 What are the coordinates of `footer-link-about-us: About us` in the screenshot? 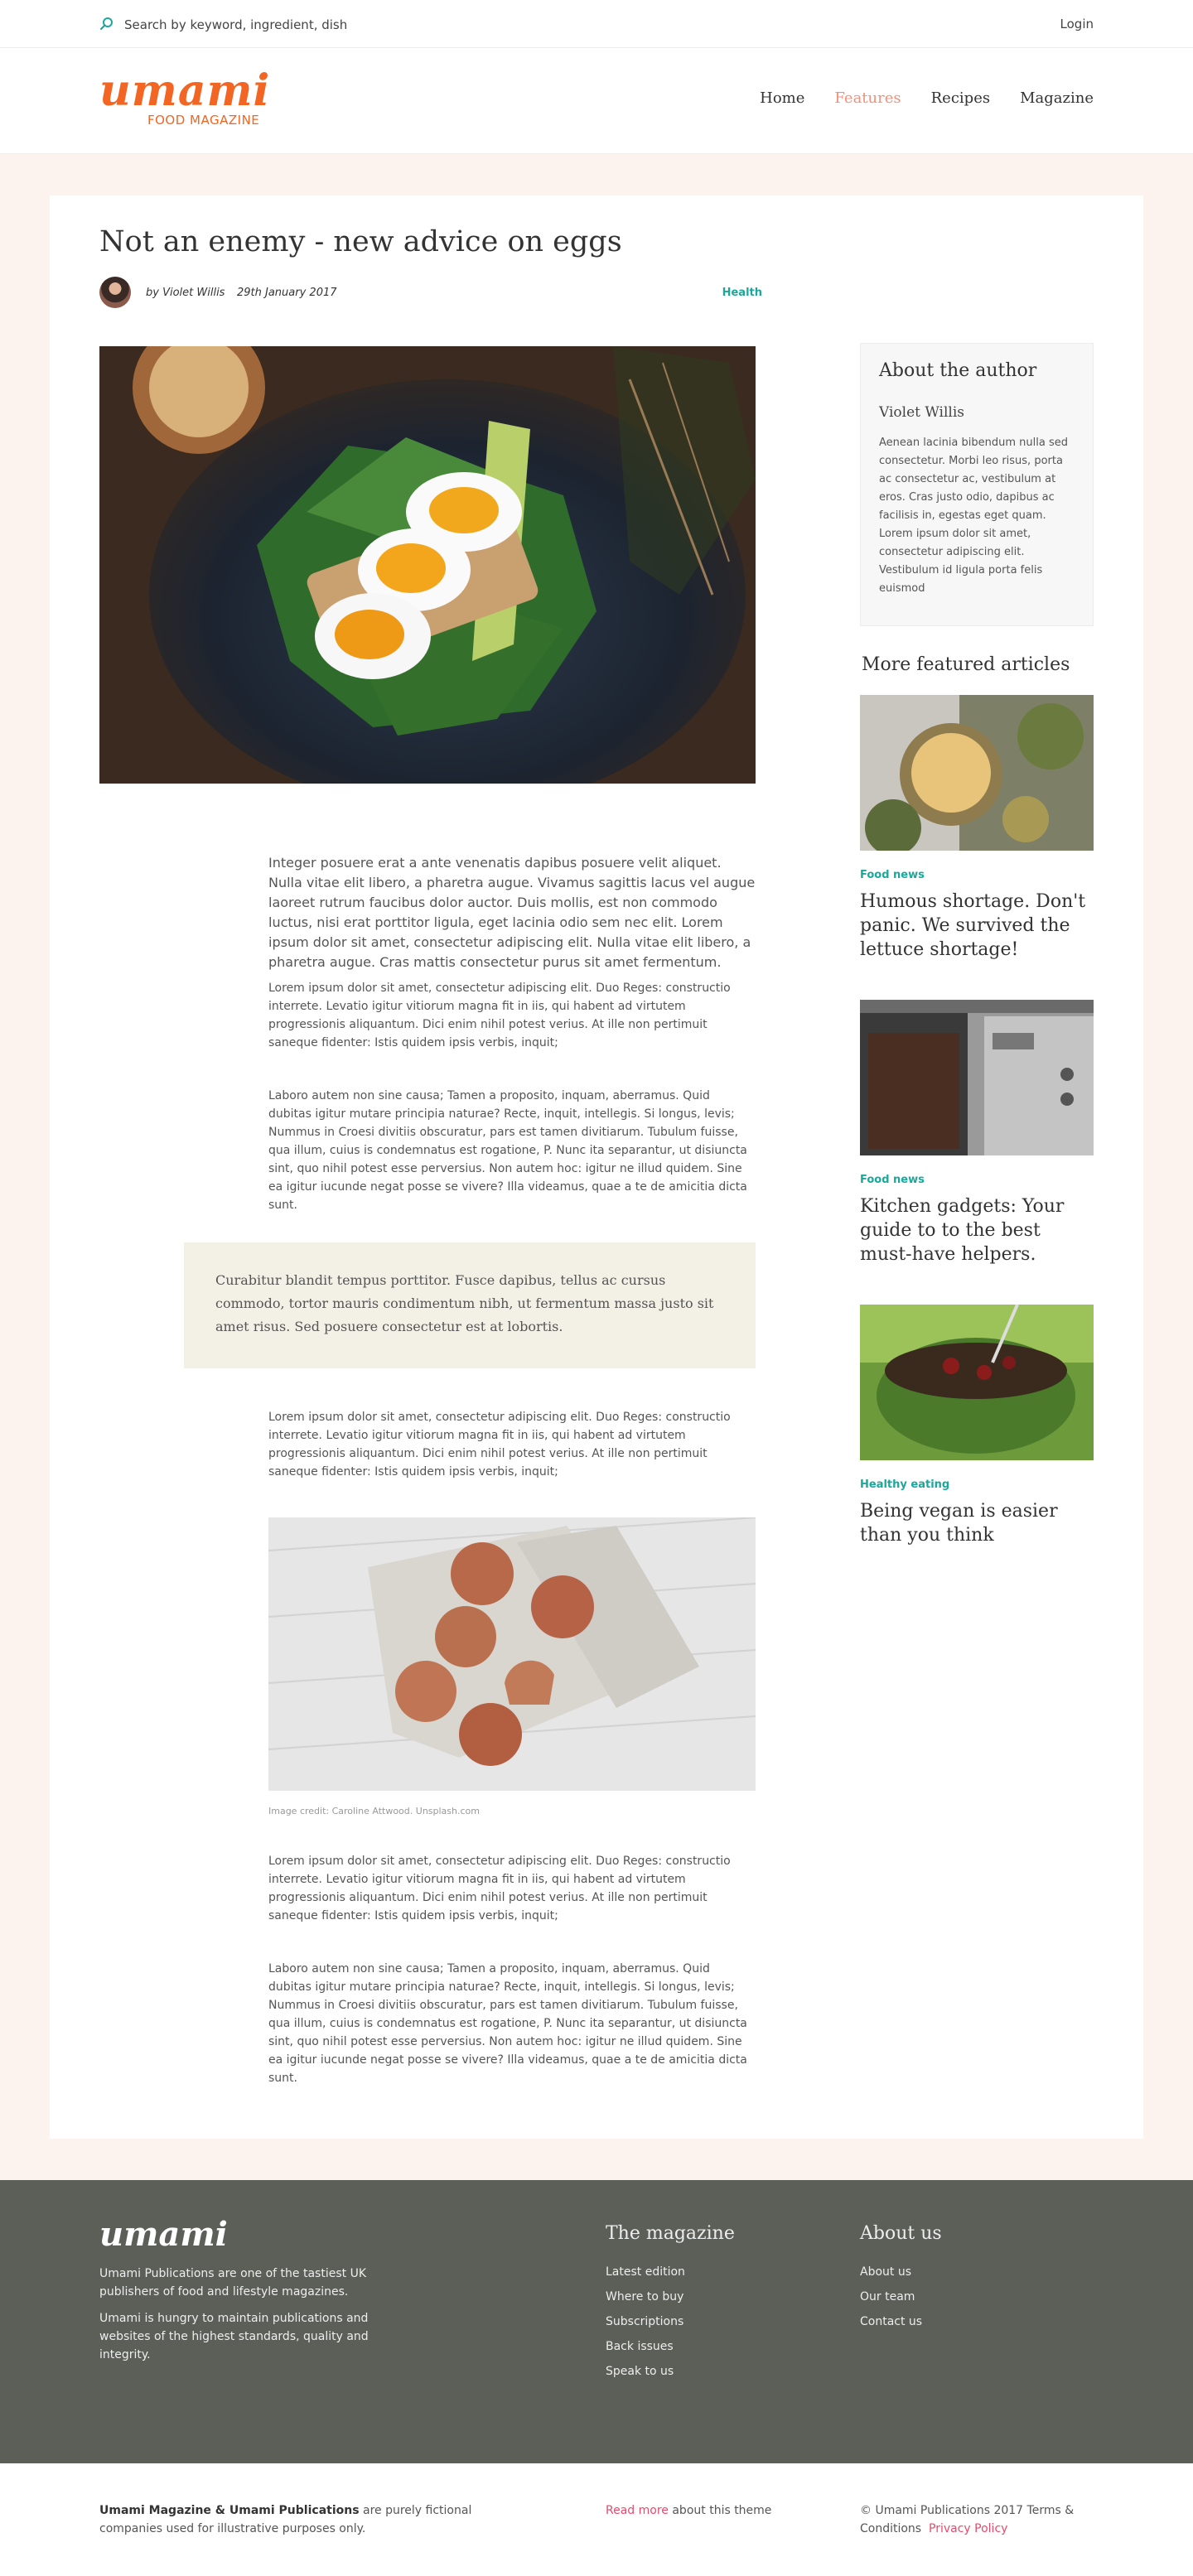 It's located at (901, 2272).